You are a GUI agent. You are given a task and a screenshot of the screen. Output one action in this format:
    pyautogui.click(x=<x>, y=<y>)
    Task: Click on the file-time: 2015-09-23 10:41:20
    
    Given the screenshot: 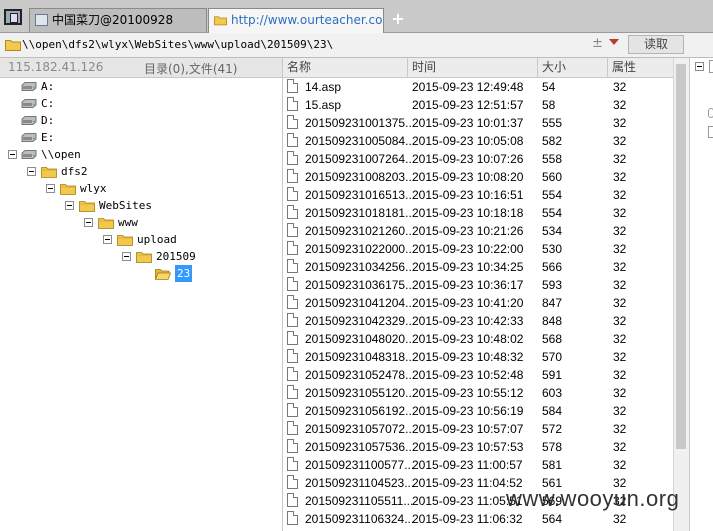 What is the action you would take?
    pyautogui.click(x=468, y=303)
    